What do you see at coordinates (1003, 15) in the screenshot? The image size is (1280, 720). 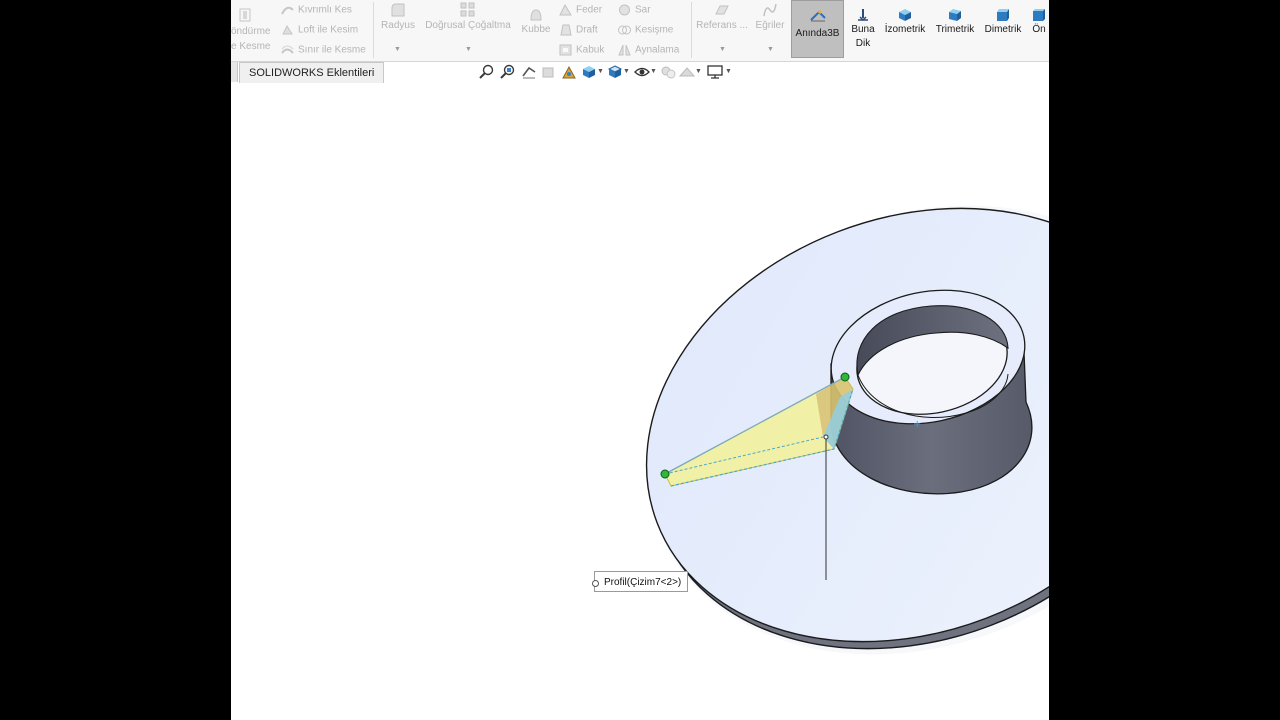 I see `dimetric-cube-icon` at bounding box center [1003, 15].